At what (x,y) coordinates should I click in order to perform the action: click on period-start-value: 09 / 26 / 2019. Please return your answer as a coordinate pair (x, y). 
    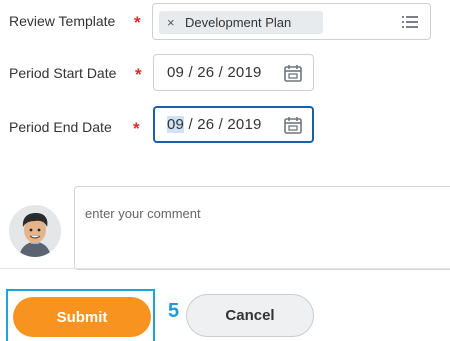
    Looking at the image, I should click on (214, 72).